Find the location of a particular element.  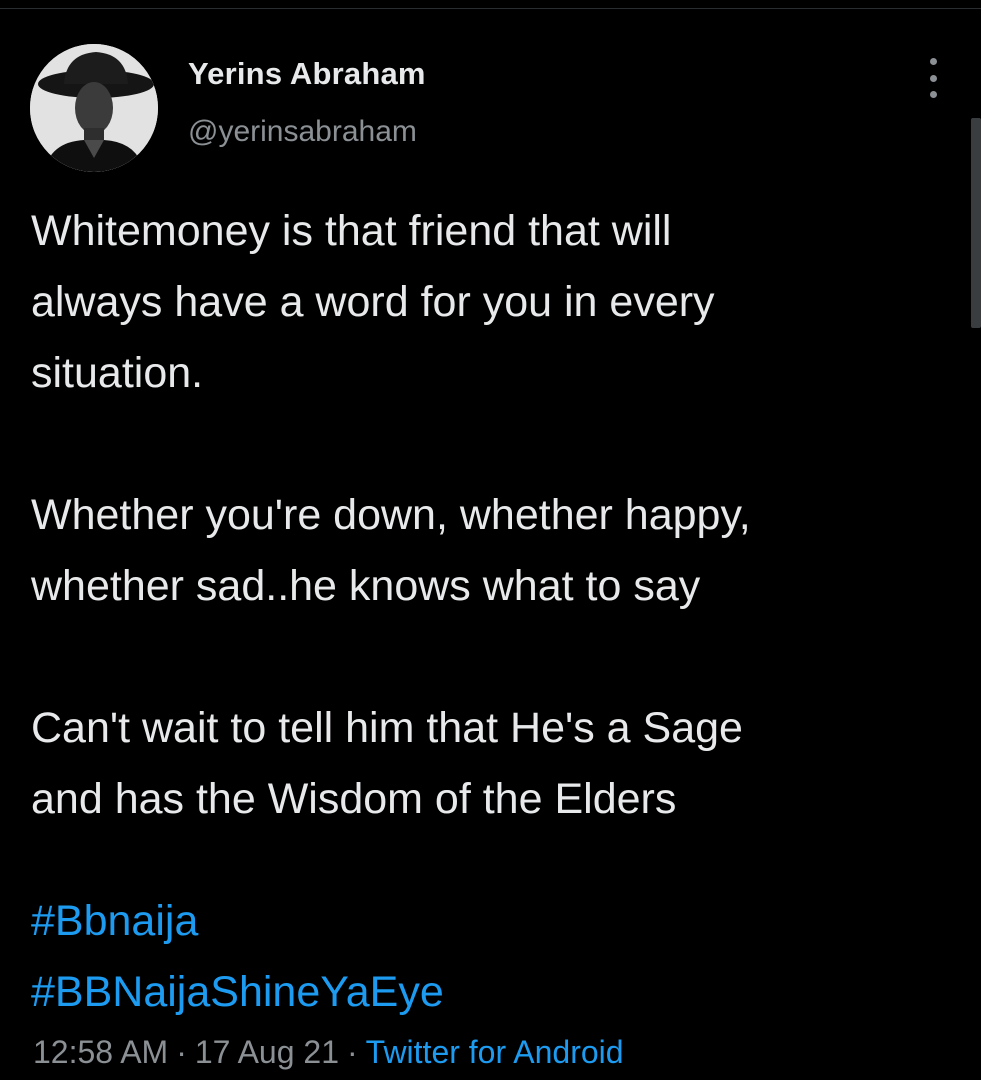

profile-photo-icon is located at coordinates (94, 108).